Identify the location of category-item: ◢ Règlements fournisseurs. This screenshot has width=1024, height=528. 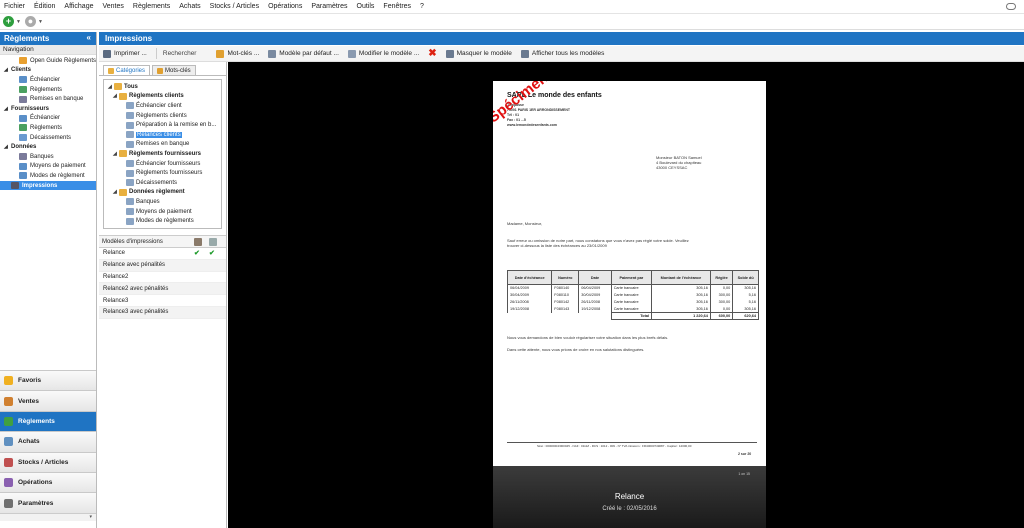
(162, 154).